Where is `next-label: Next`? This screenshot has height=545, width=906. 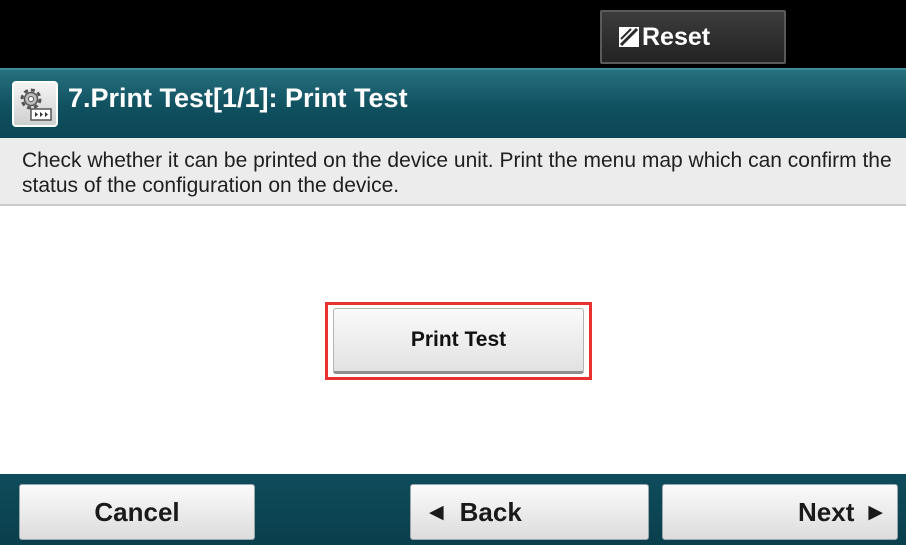 next-label: Next is located at coordinates (826, 511).